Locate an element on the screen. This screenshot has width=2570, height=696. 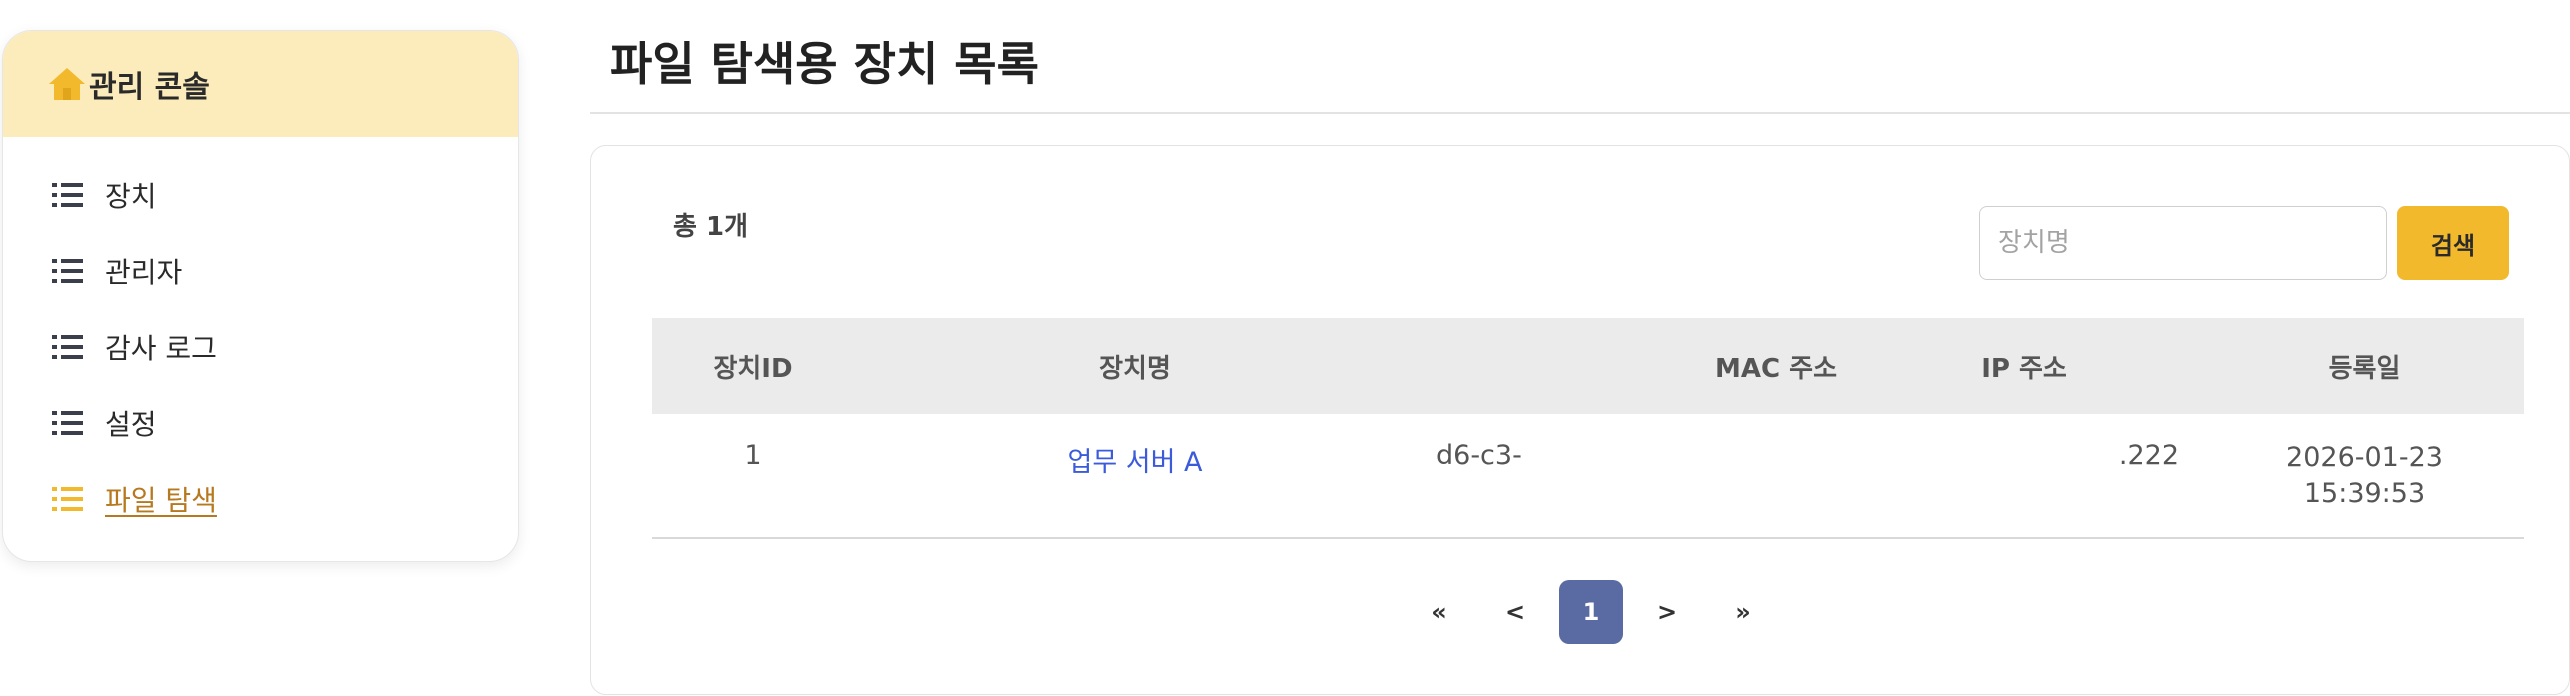
cell-device-name: 업무 서버 A is located at coordinates (1135, 476).